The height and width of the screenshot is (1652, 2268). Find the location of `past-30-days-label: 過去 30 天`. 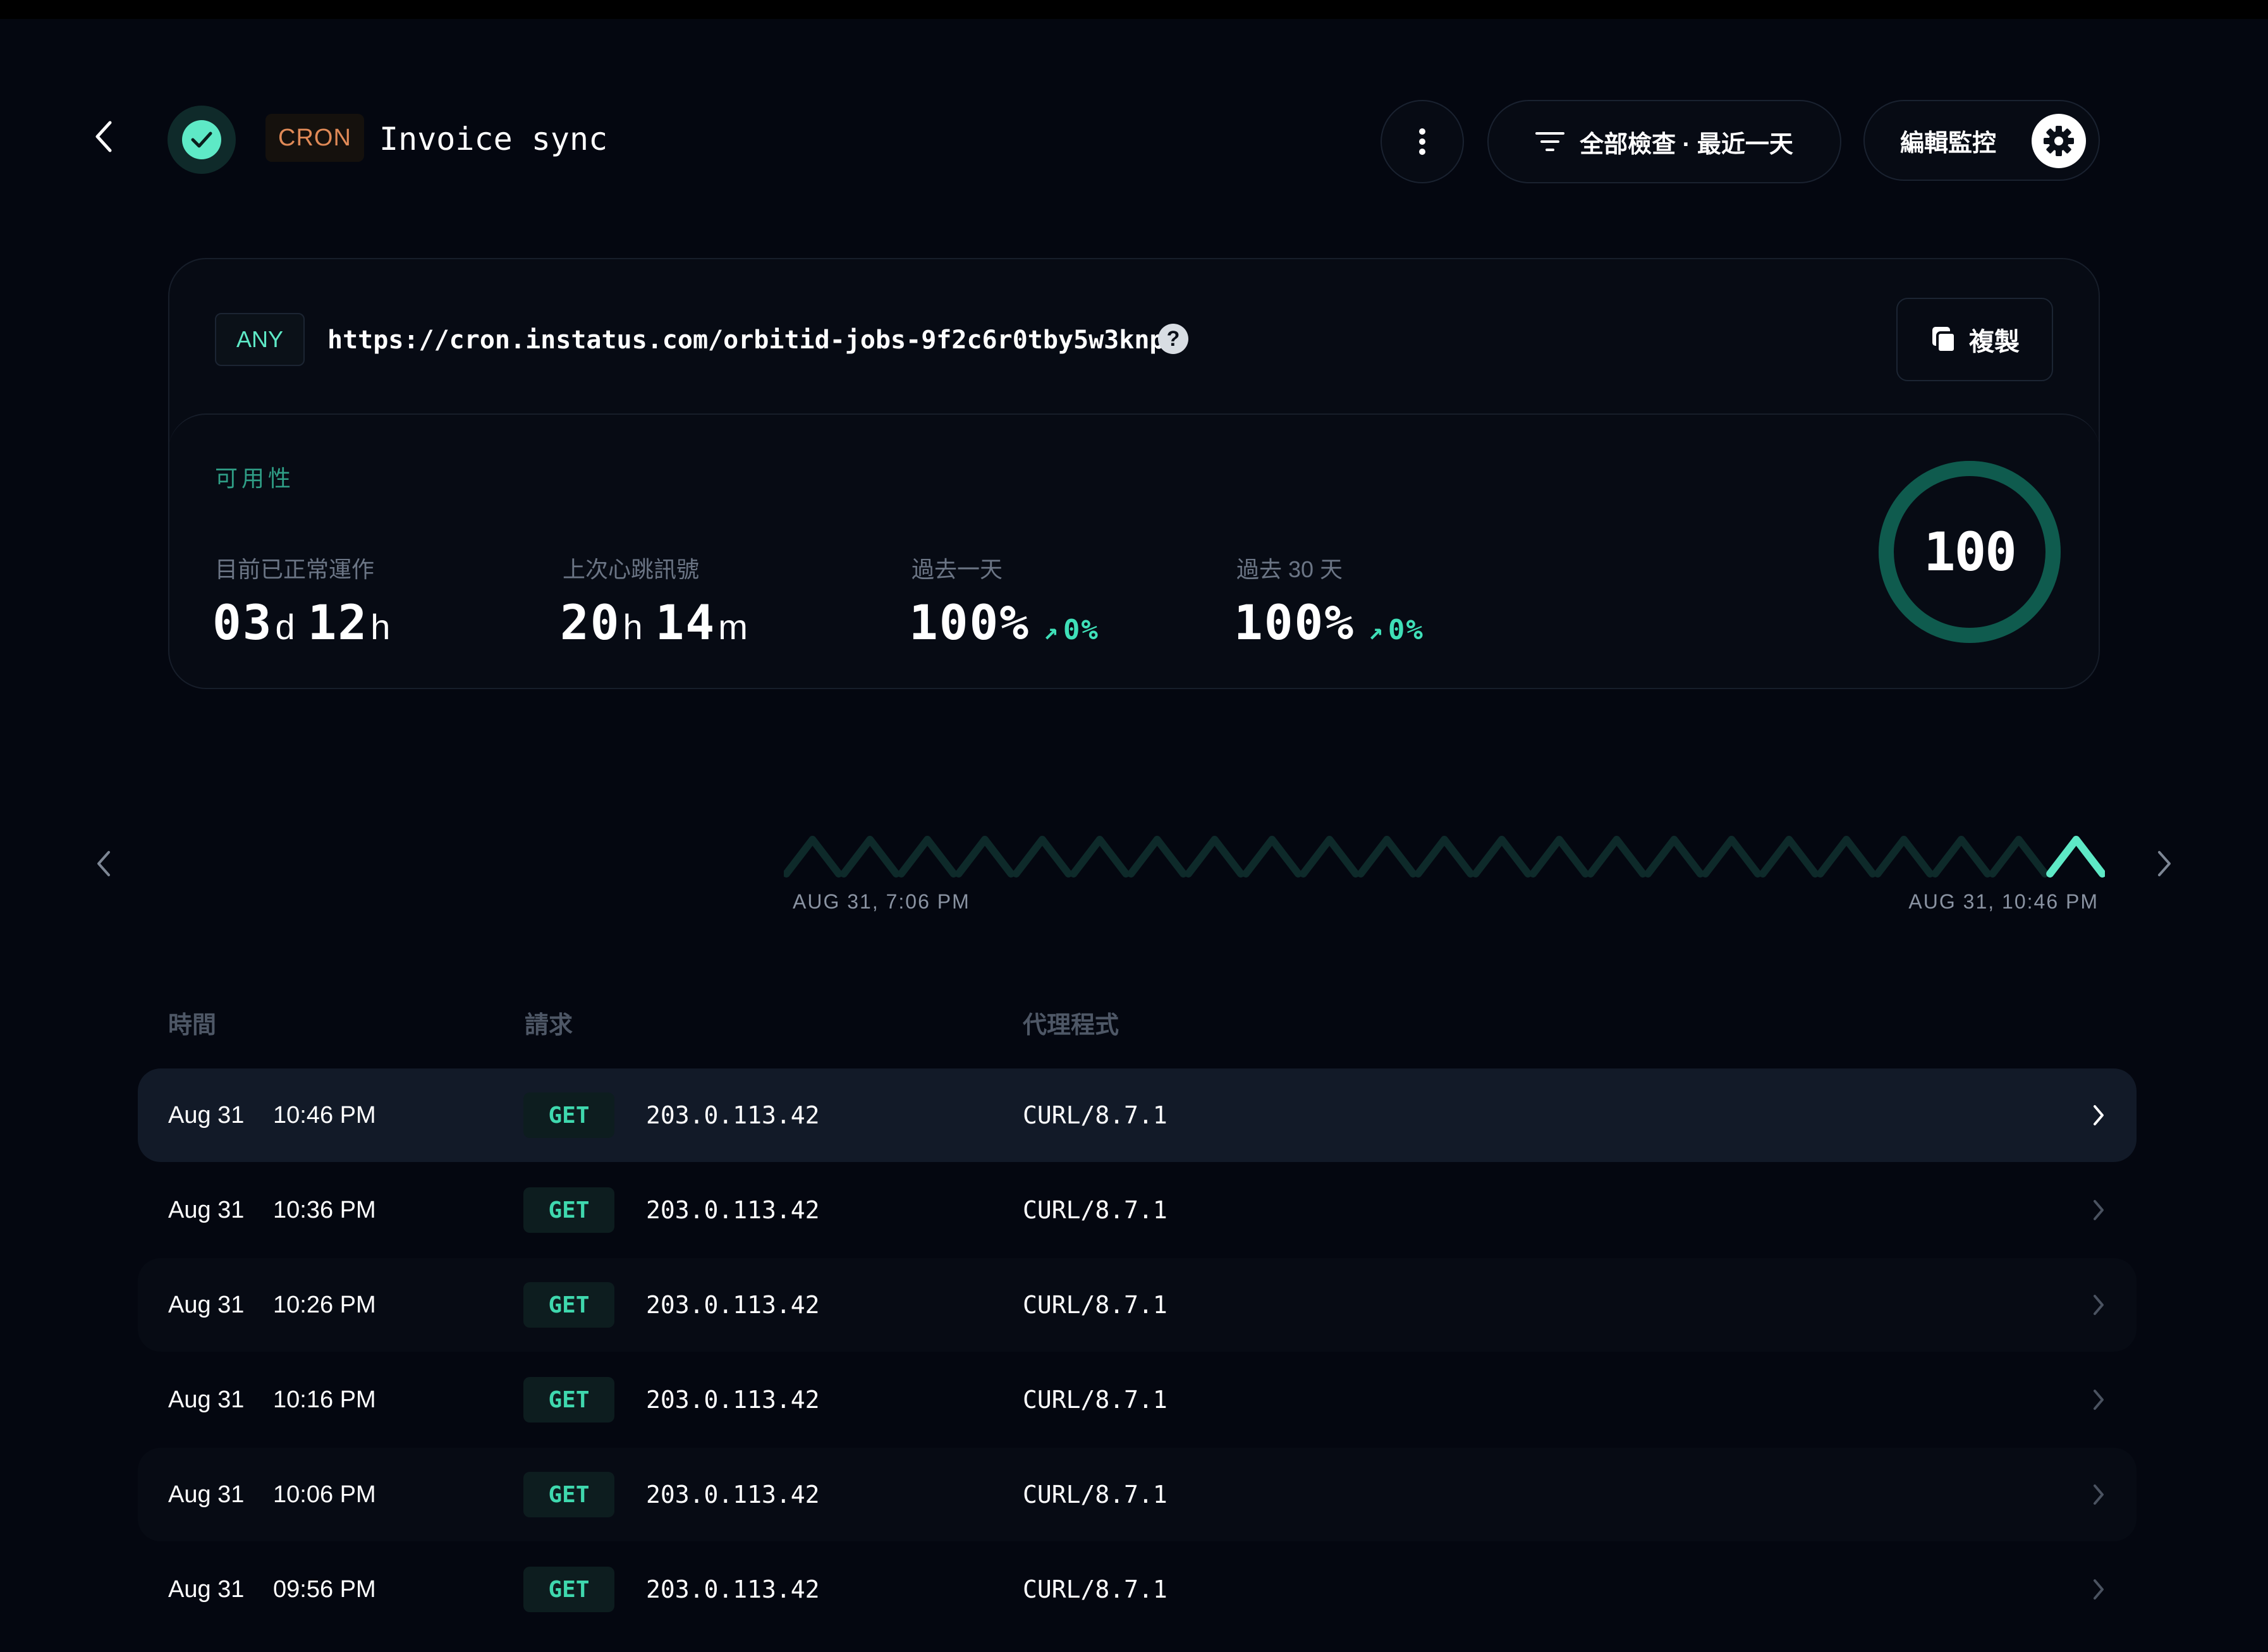

past-30-days-label: 過去 30 天 is located at coordinates (1290, 569).